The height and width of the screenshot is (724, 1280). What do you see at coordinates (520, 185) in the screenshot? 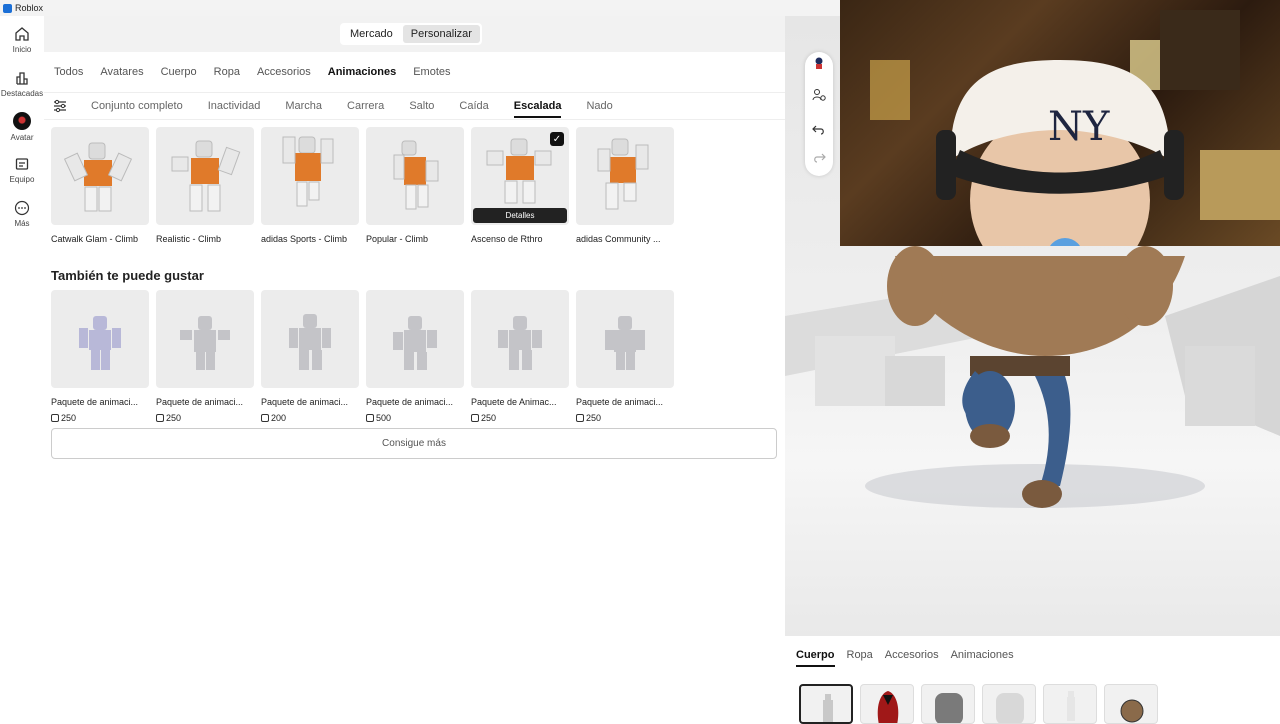
I see `item-card: ✓ Detalles Ascenso de Rthro` at bounding box center [520, 185].